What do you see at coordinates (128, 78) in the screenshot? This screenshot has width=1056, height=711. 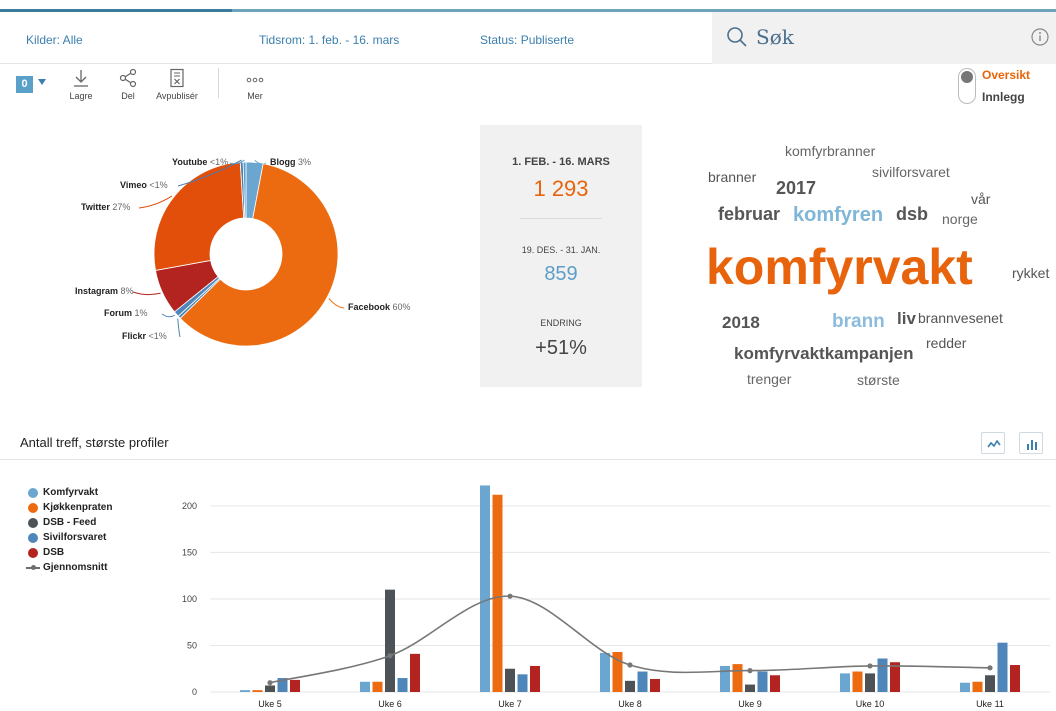 I see `share-icon` at bounding box center [128, 78].